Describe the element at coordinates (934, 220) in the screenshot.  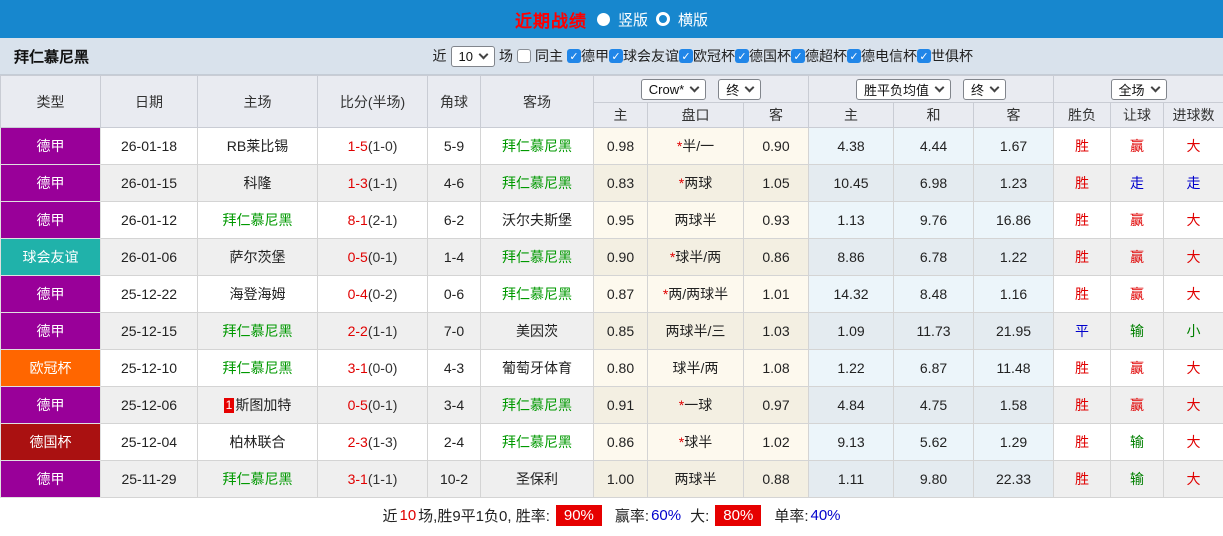
I see `avg-draw-cell: 9.76` at that location.